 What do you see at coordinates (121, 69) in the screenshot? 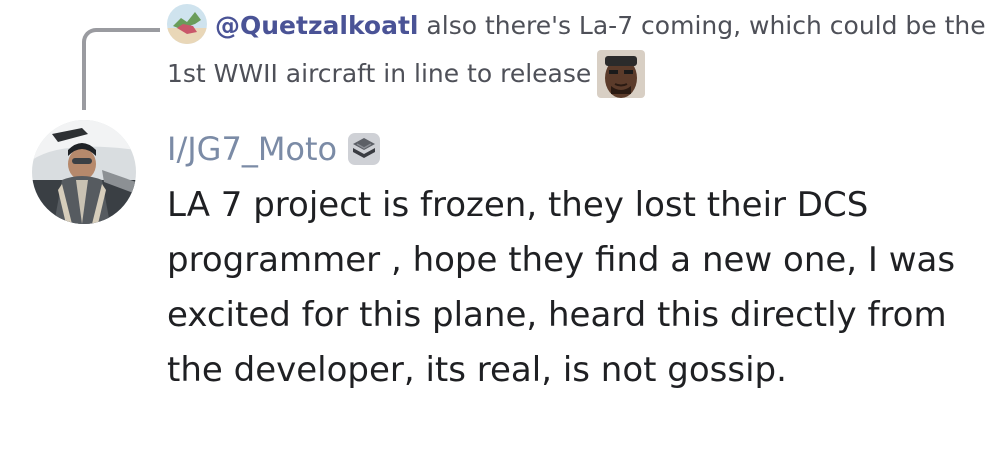
I see `reply-connector-line` at bounding box center [121, 69].